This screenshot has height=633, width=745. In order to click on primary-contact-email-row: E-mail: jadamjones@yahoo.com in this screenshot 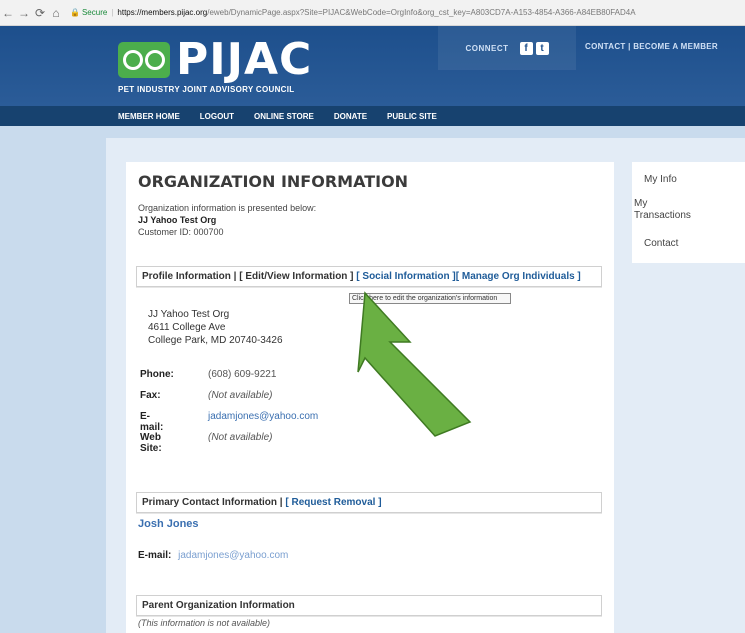, I will do `click(213, 555)`.